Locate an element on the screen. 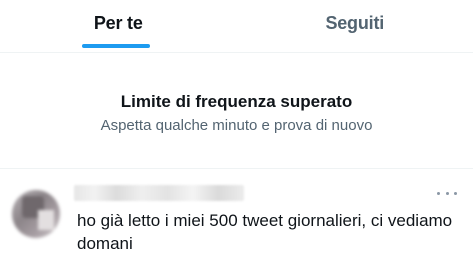 Image resolution: width=473 pixels, height=266 pixels. more-horizontal-icon is located at coordinates (447, 193).